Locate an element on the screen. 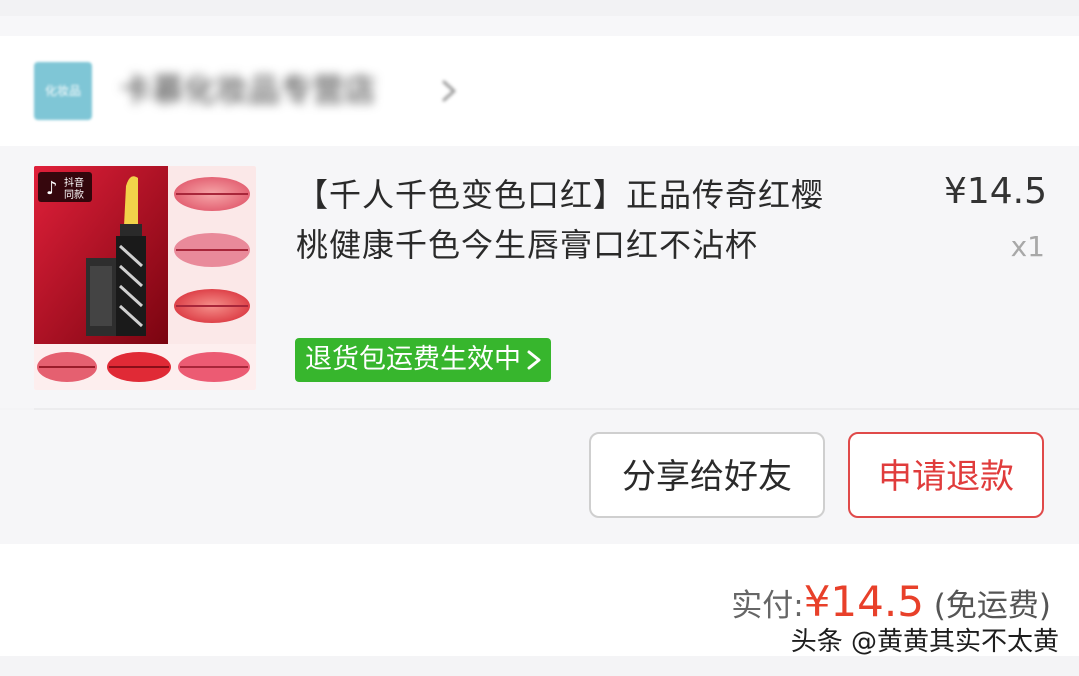  shipping-note: (免运费) is located at coordinates (992, 606).